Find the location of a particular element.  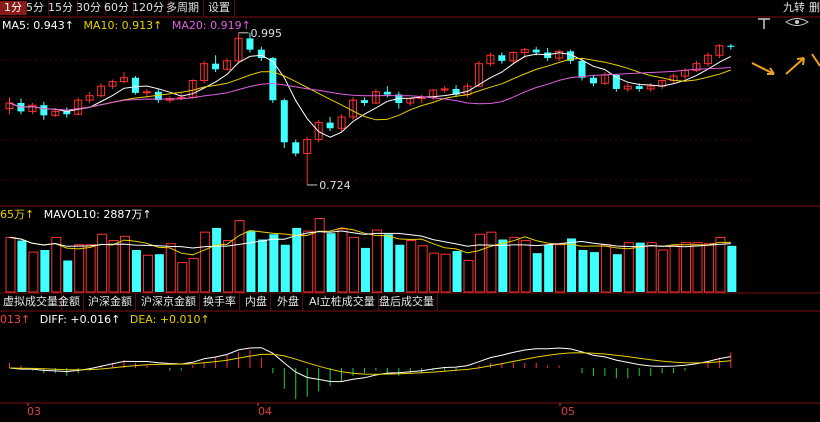

up-arrow-icon is located at coordinates (795, 66).